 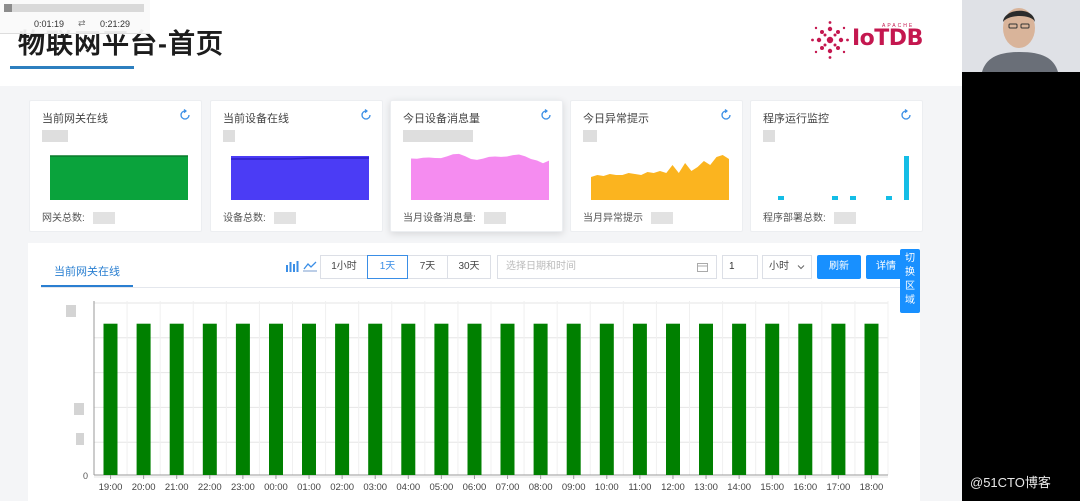 What do you see at coordinates (256, 119) in the screenshot?
I see `card-title: 当前设备在线` at bounding box center [256, 119].